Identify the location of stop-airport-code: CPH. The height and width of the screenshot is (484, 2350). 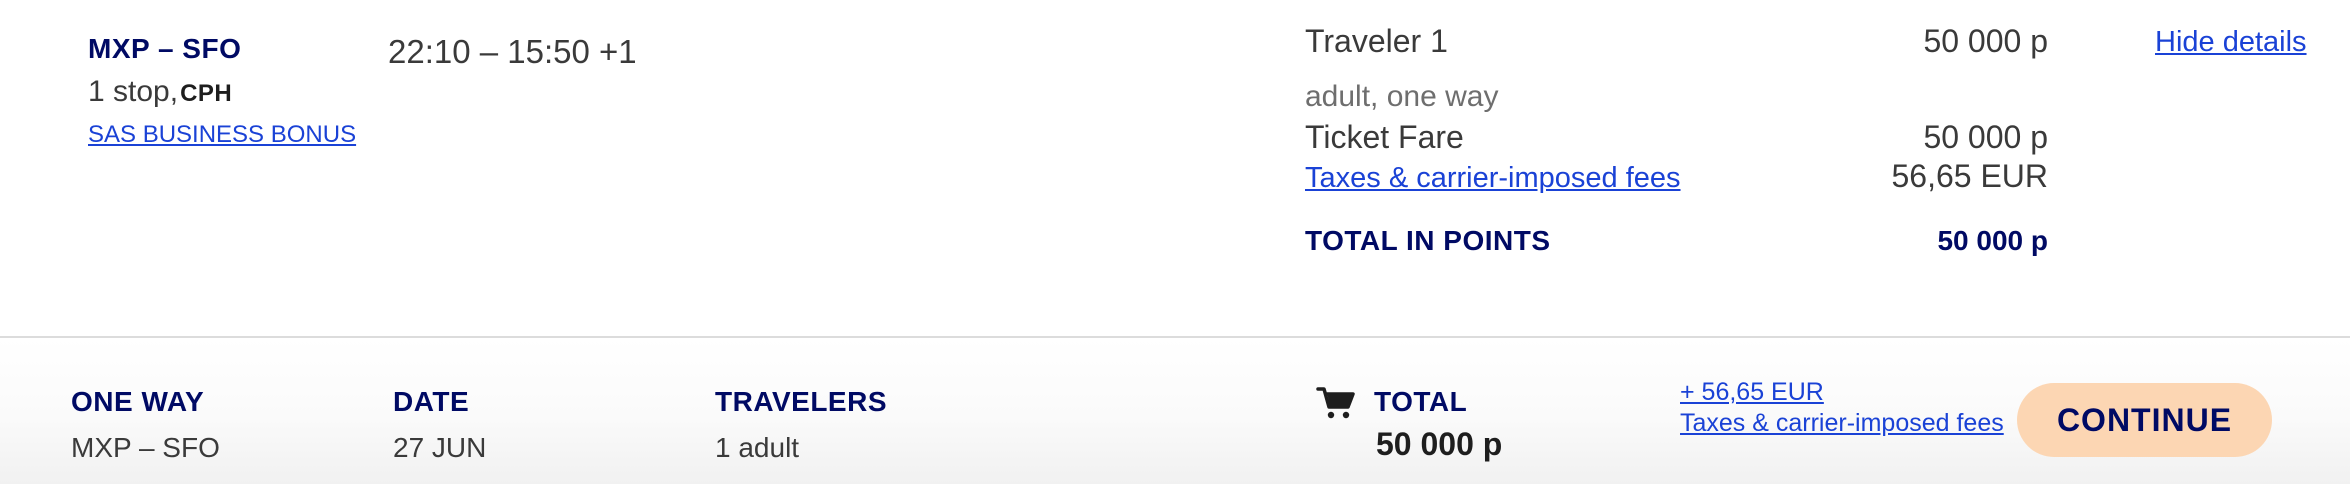
(206, 93).